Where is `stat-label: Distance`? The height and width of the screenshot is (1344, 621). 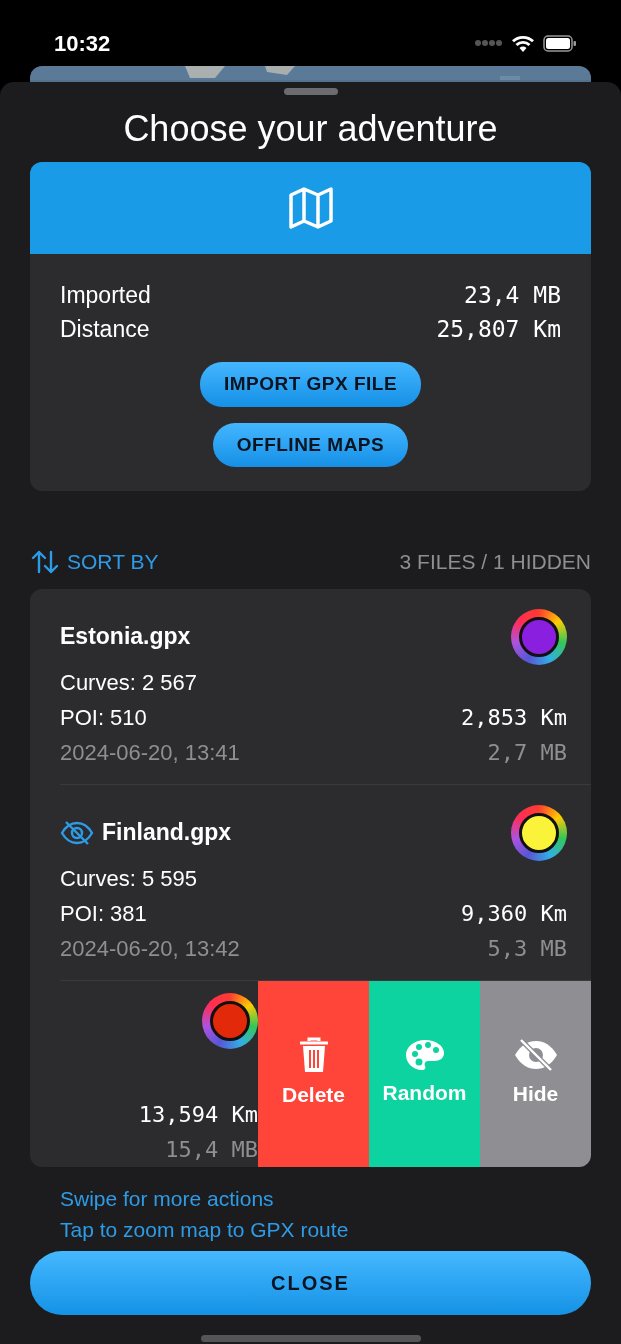 stat-label: Distance is located at coordinates (105, 330).